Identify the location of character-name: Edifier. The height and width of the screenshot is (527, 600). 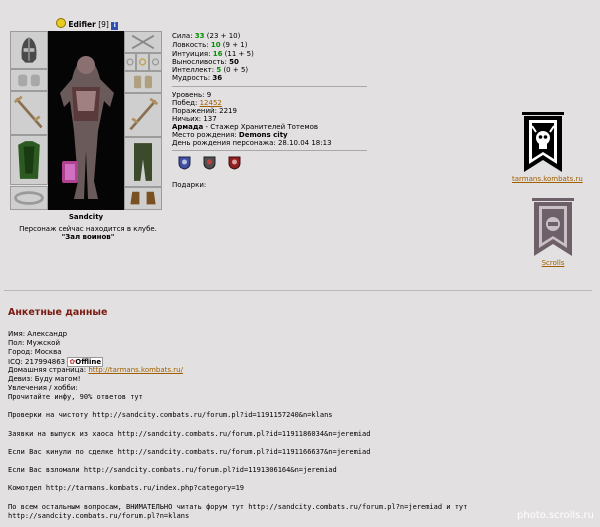
(81, 24).